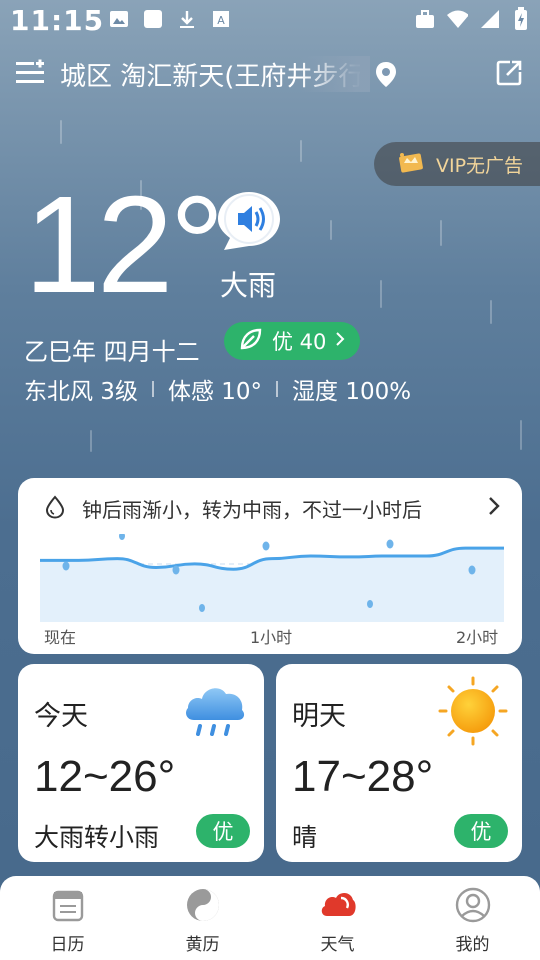  What do you see at coordinates (215, 392) in the screenshot?
I see `feels-like: 体感 10°` at bounding box center [215, 392].